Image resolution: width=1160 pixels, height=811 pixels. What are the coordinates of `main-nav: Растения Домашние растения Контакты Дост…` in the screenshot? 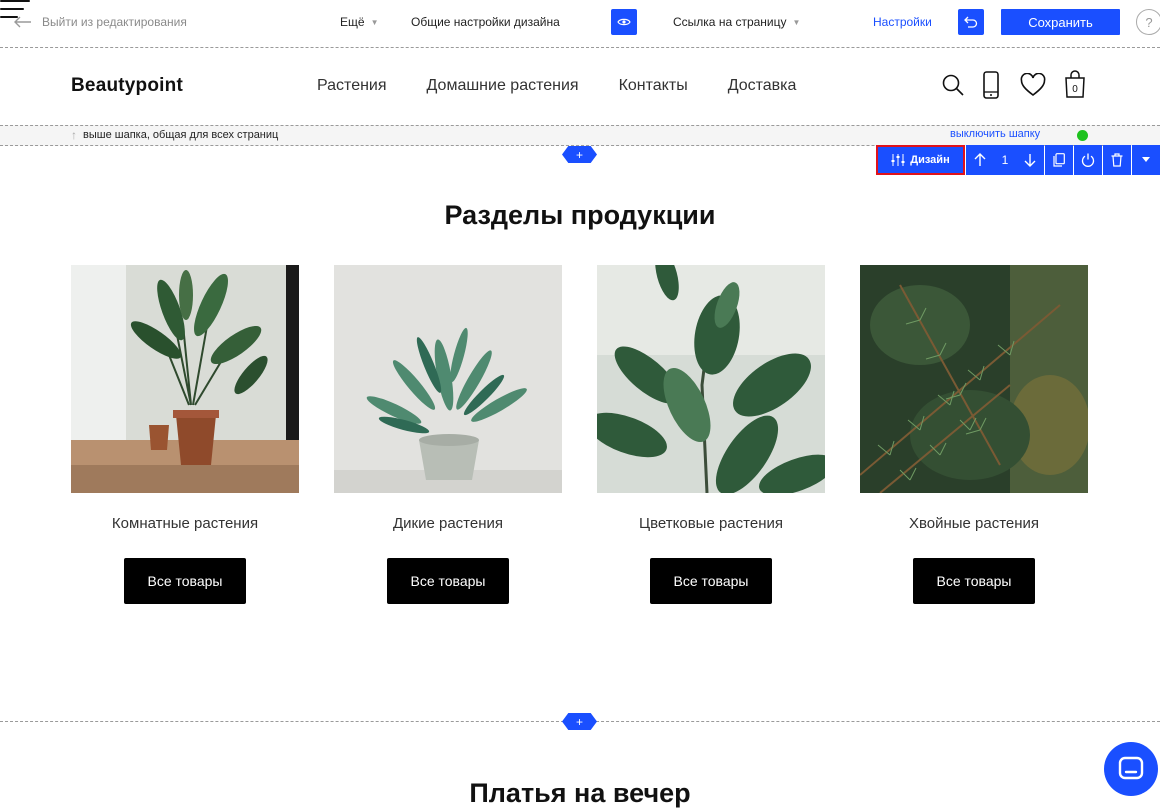 It's located at (576, 86).